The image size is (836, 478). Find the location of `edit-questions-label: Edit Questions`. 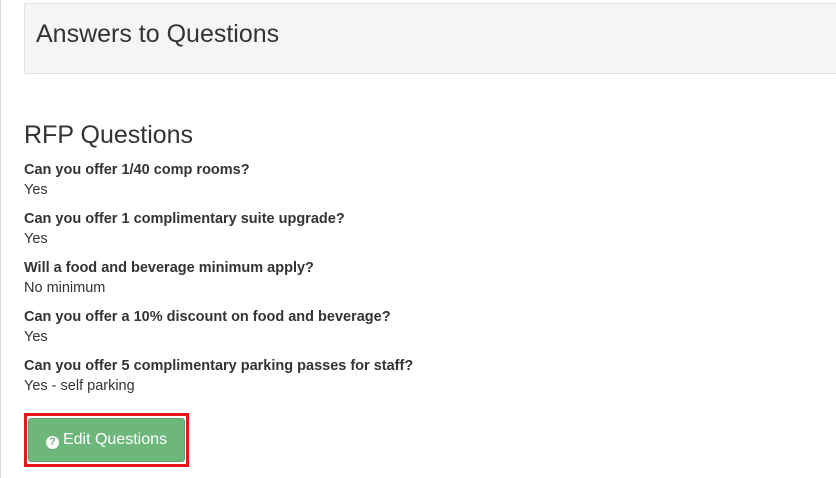

edit-questions-label: Edit Questions is located at coordinates (115, 439).